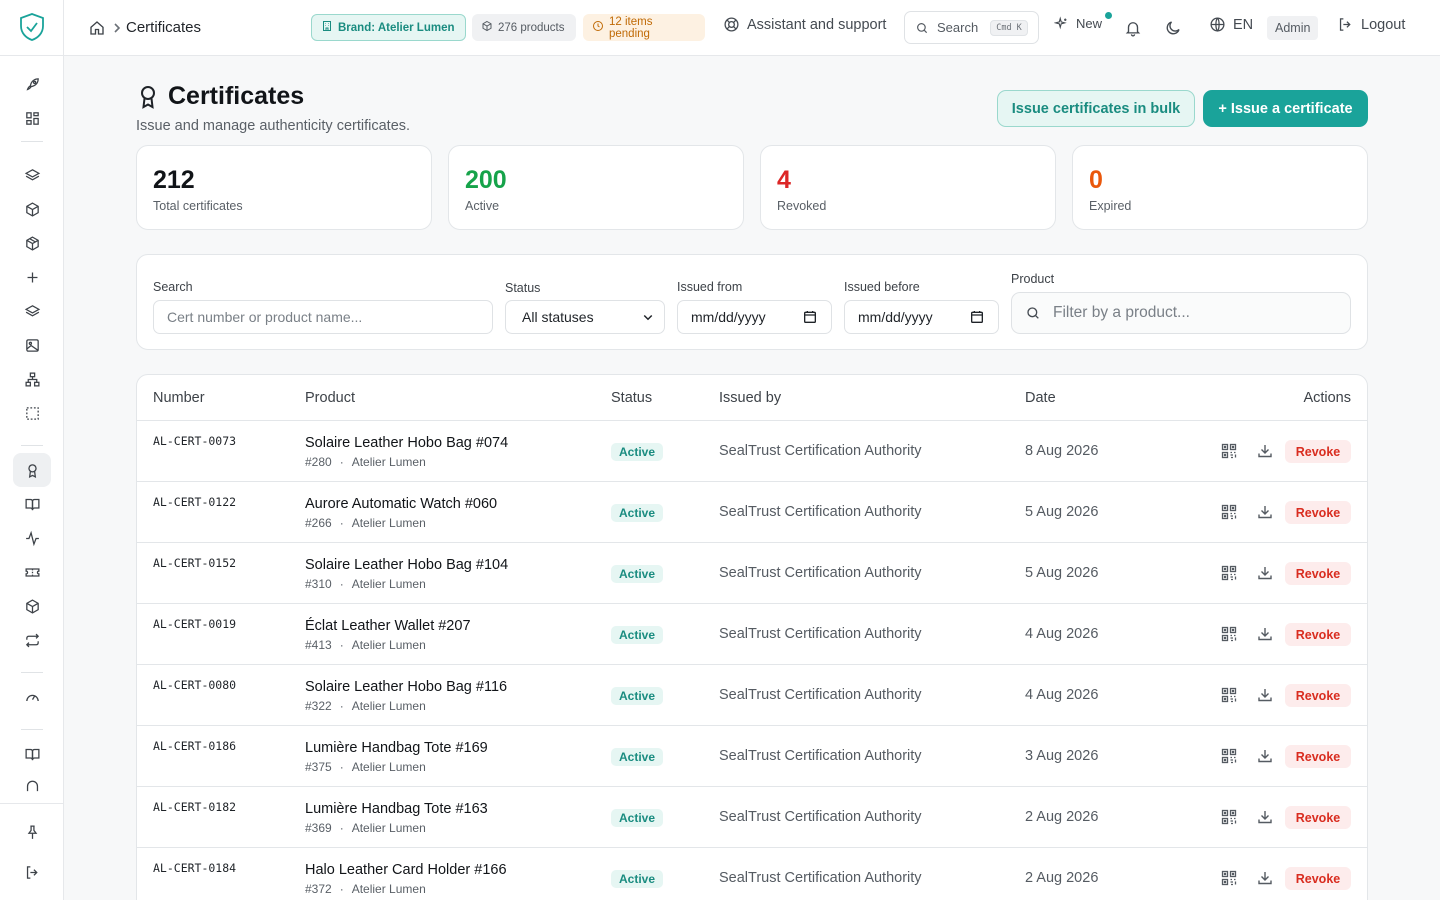  I want to click on hierarchy-icon, so click(32, 379).